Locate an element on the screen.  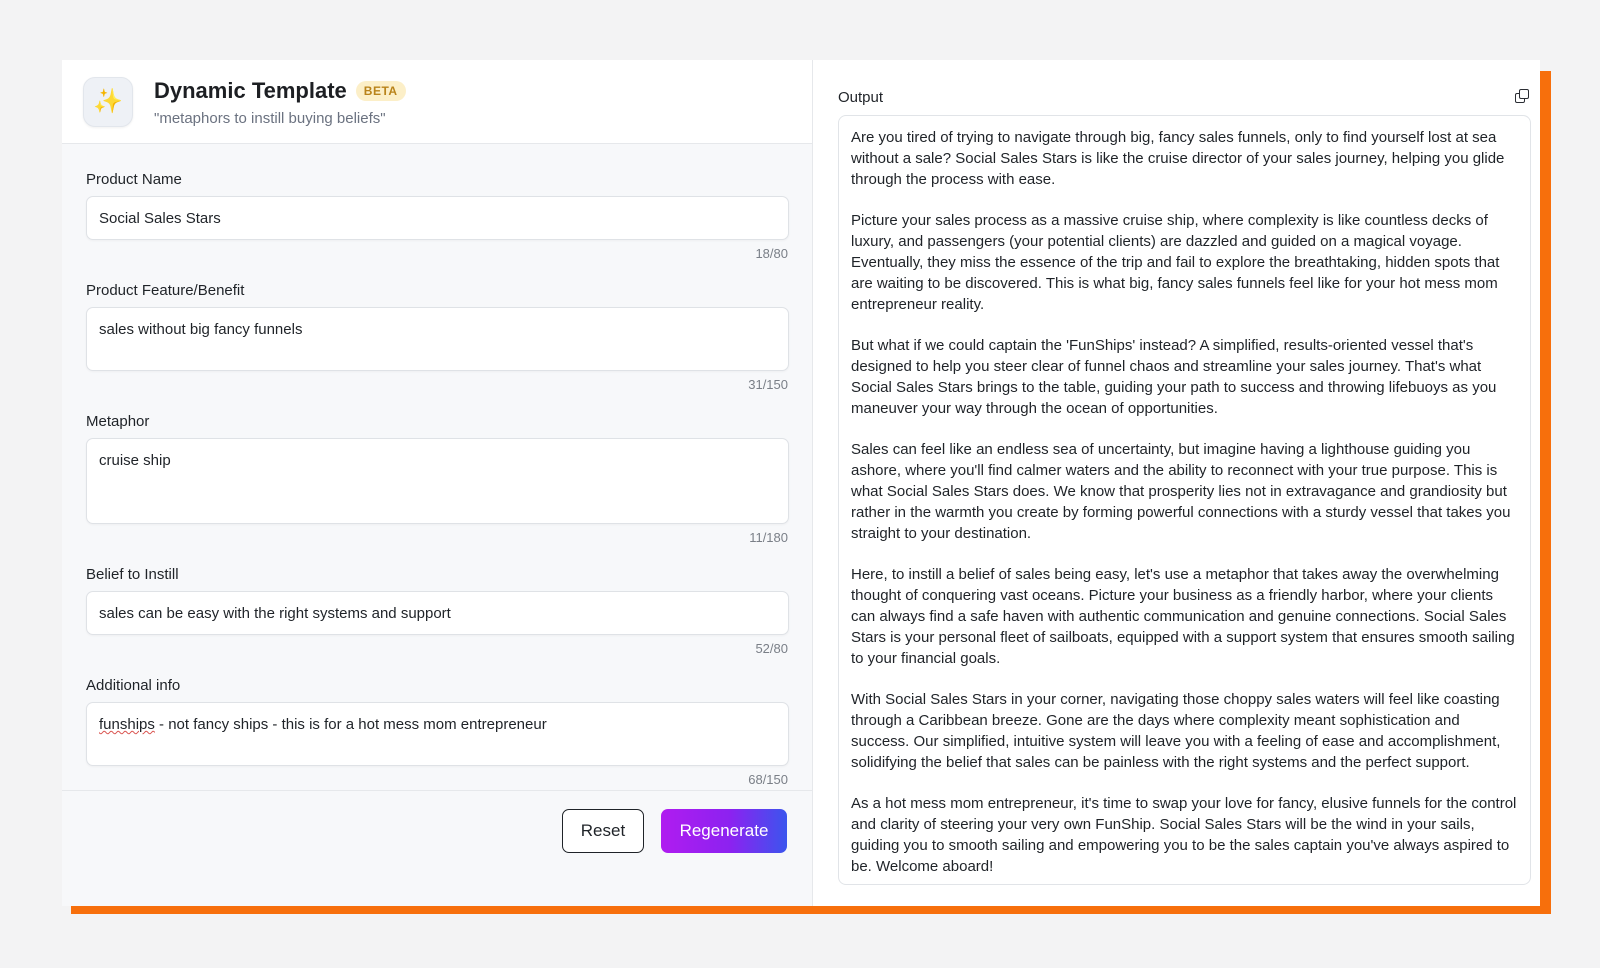
output-label: Output is located at coordinates (861, 97).